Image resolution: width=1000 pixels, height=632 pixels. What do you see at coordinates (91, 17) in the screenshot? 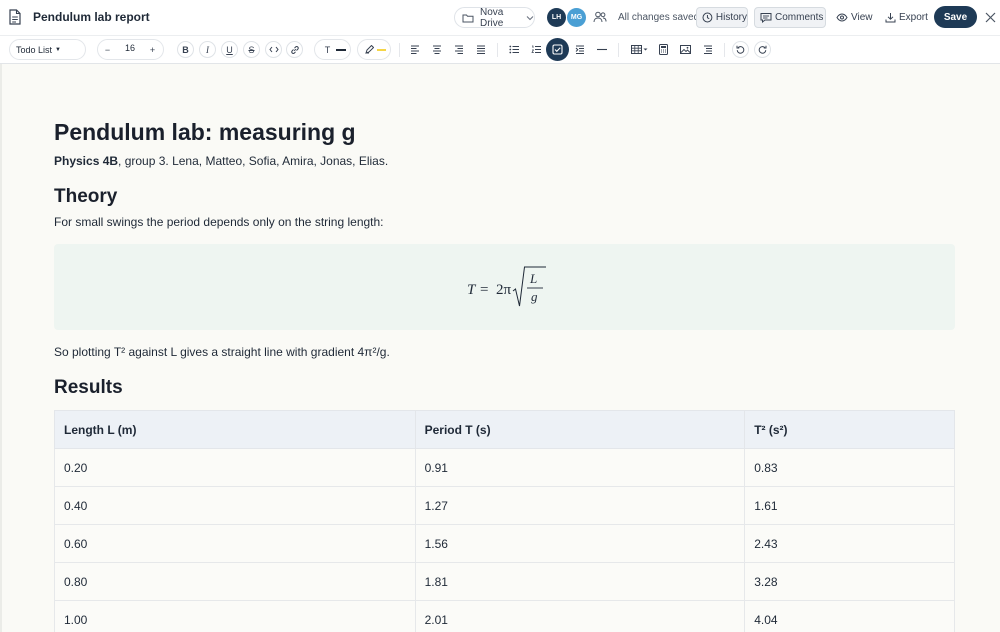
I see `document-title: Pendulum lab report` at bounding box center [91, 17].